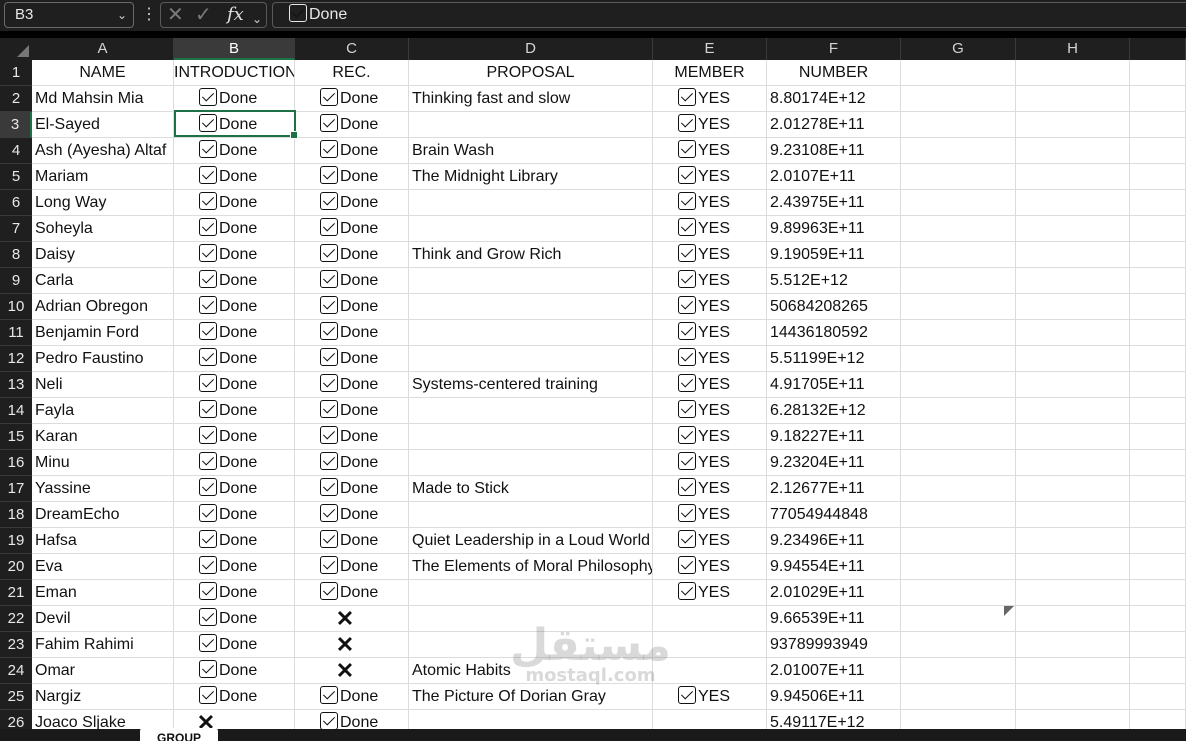 The width and height of the screenshot is (1186, 741). Describe the element at coordinates (352, 671) in the screenshot. I see `rec-cell: ✕` at that location.